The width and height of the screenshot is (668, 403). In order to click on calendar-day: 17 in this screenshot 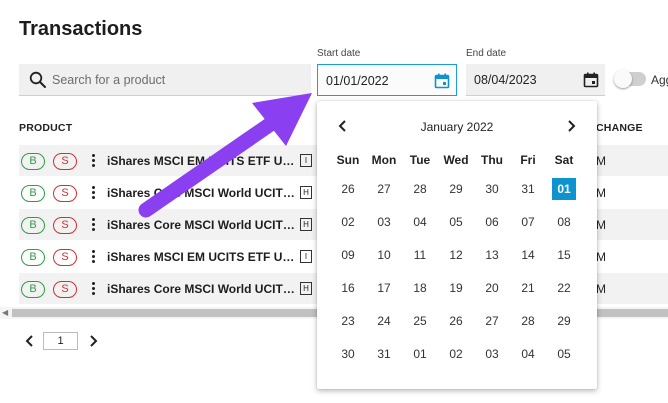, I will do `click(384, 288)`.